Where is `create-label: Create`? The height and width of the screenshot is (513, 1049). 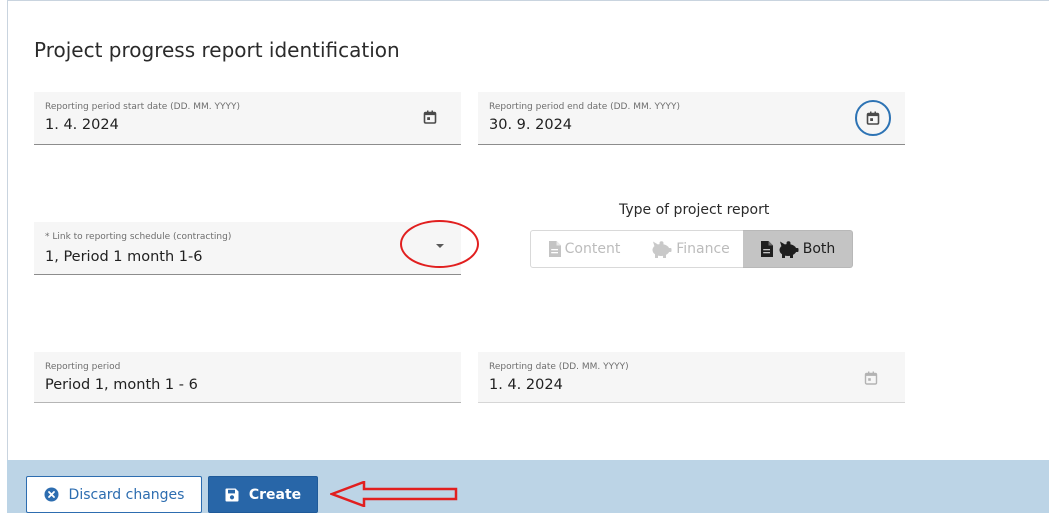 create-label: Create is located at coordinates (275, 494).